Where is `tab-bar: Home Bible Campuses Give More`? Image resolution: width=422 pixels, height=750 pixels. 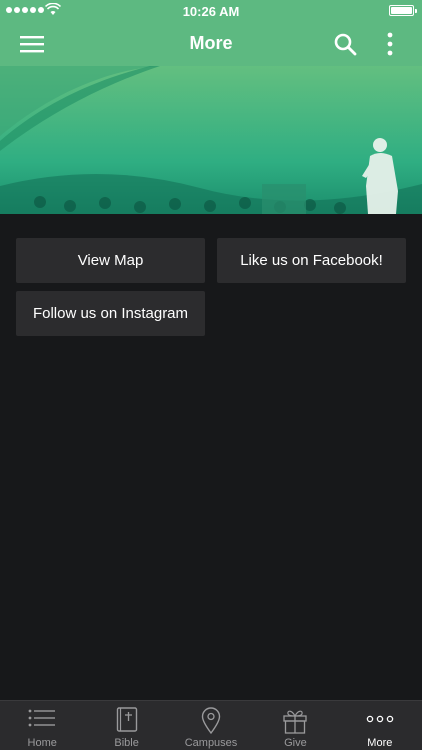 tab-bar: Home Bible Campuses Give More is located at coordinates (211, 725).